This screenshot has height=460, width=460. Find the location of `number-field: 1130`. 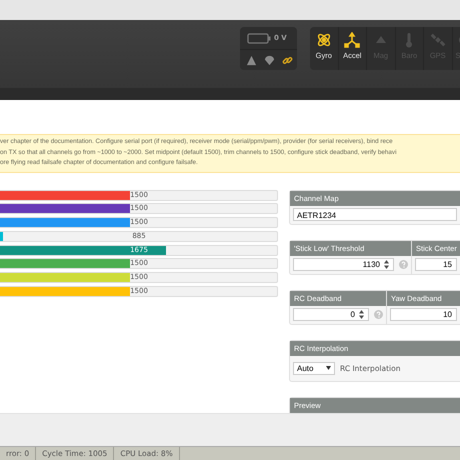

number-field: 1130 is located at coordinates (343, 264).